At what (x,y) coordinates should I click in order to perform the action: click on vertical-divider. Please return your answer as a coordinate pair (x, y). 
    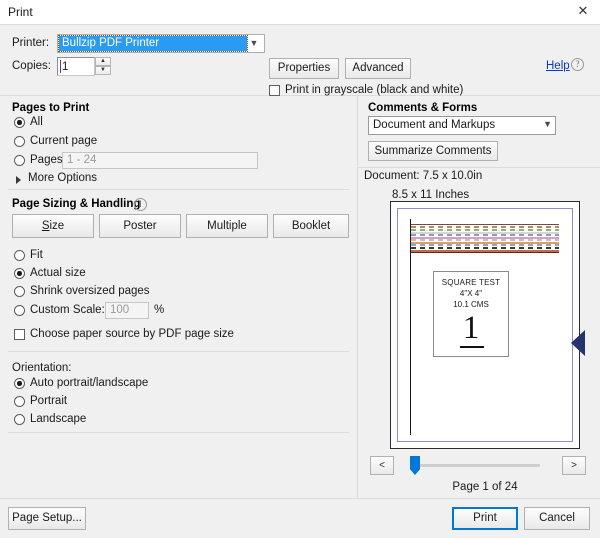
    Looking at the image, I should click on (357, 297).